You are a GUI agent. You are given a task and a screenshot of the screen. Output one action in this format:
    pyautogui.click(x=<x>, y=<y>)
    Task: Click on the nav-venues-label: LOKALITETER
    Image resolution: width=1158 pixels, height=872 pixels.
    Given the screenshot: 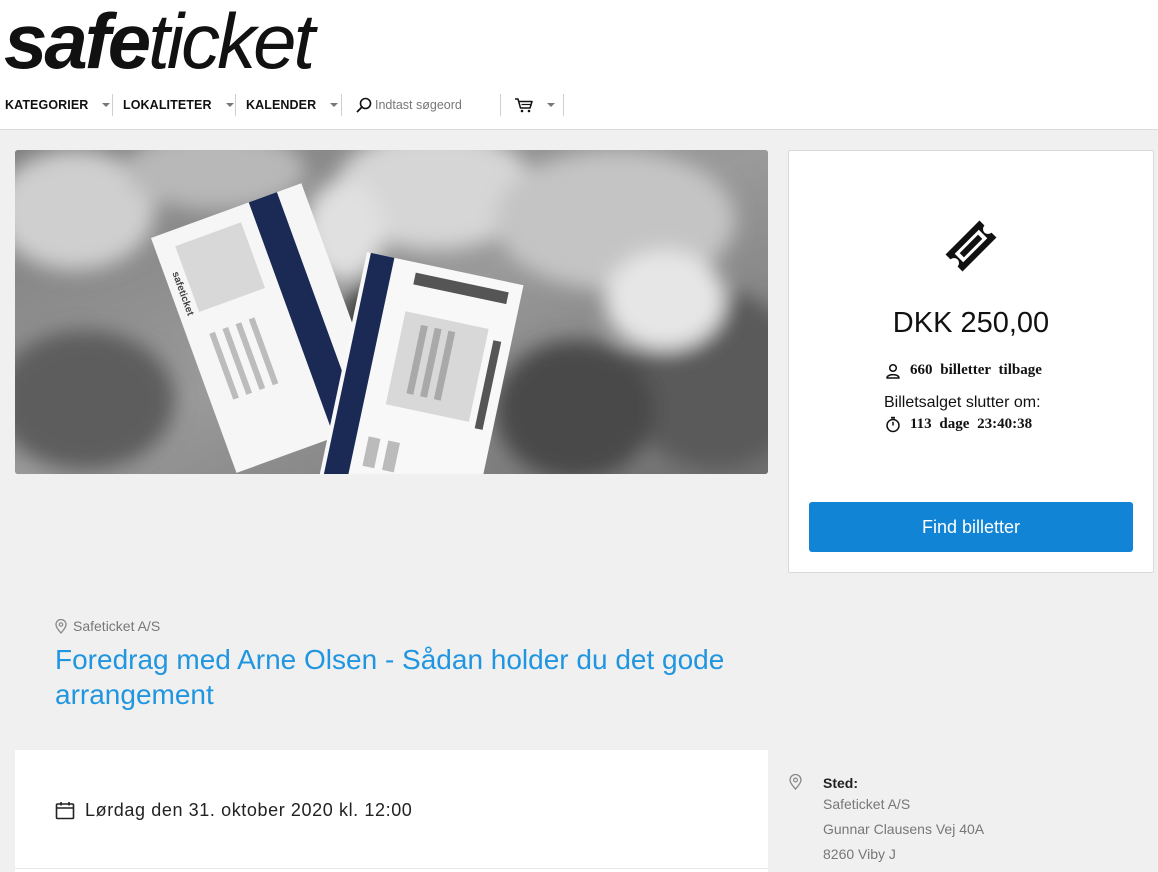 What is the action you would take?
    pyautogui.click(x=167, y=105)
    